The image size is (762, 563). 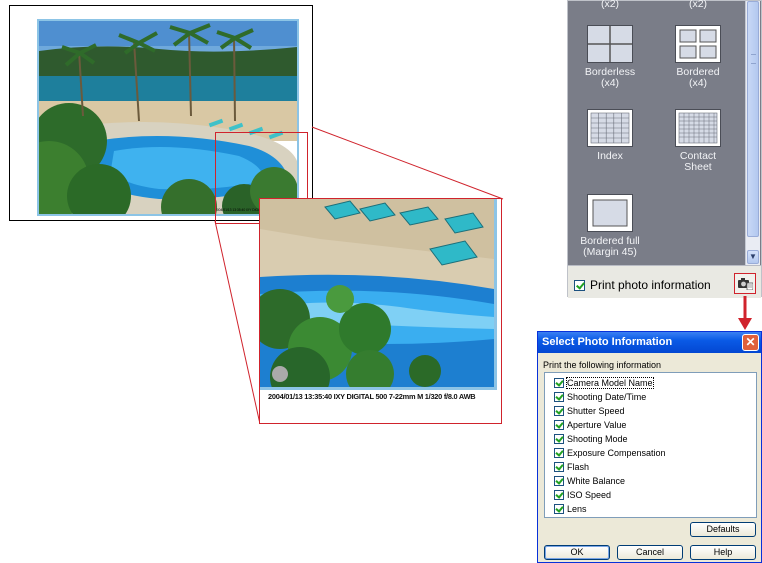 I want to click on info-item-lens: Lens, so click(x=570, y=508).